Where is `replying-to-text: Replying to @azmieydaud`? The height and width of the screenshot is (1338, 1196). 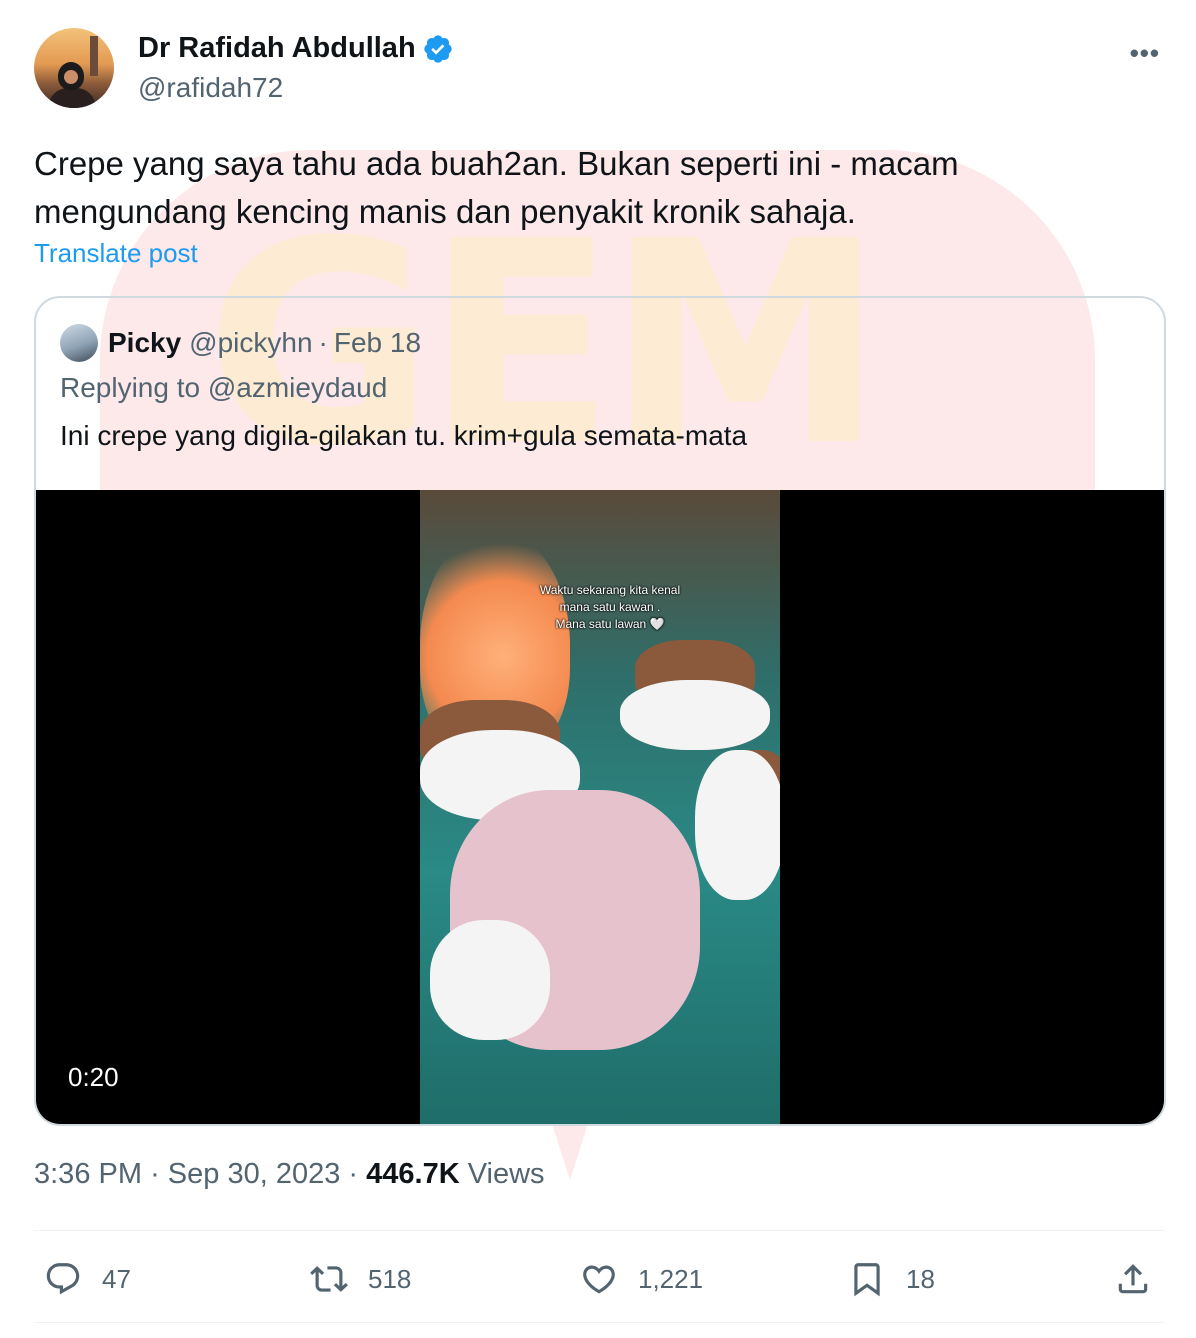 replying-to-text: Replying to @azmieydaud is located at coordinates (224, 387).